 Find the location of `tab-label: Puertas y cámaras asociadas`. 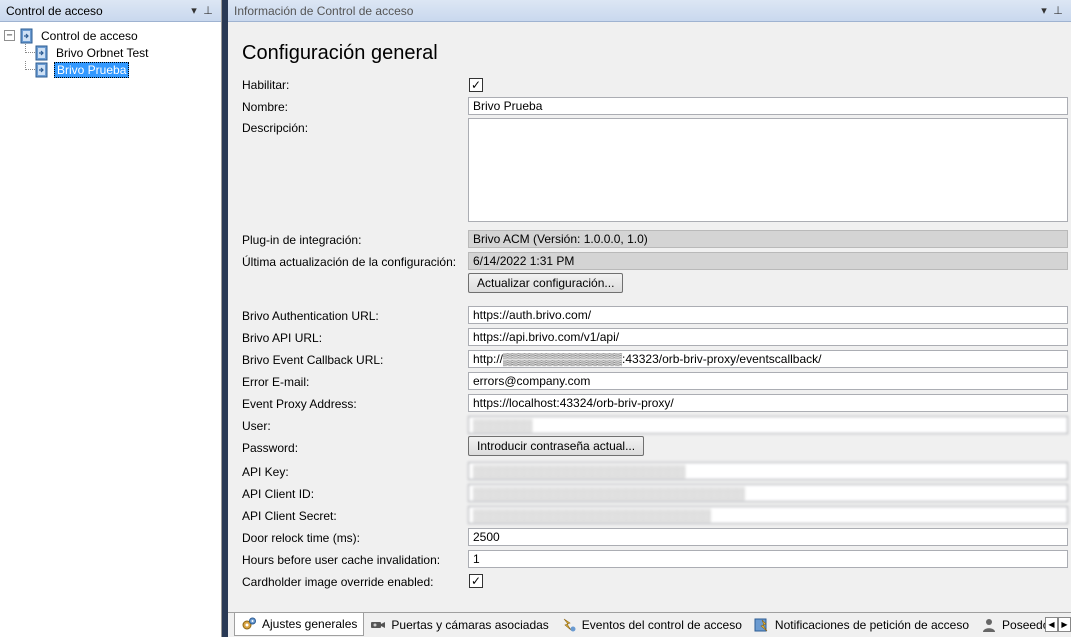

tab-label: Puertas y cámaras asociadas is located at coordinates (470, 625).